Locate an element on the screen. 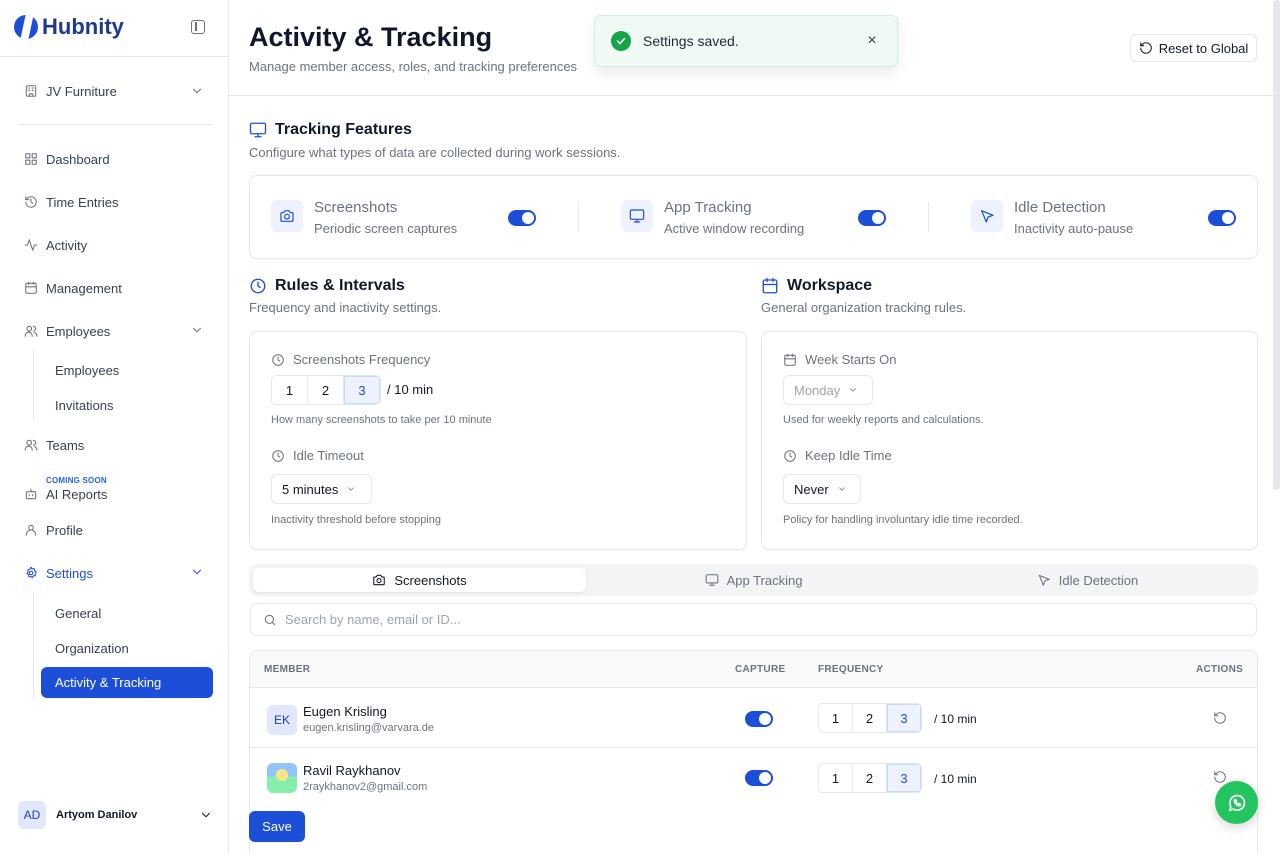 This screenshot has width=1280, height=853. sidebar-subitem-invitations: Invitations is located at coordinates (84, 405).